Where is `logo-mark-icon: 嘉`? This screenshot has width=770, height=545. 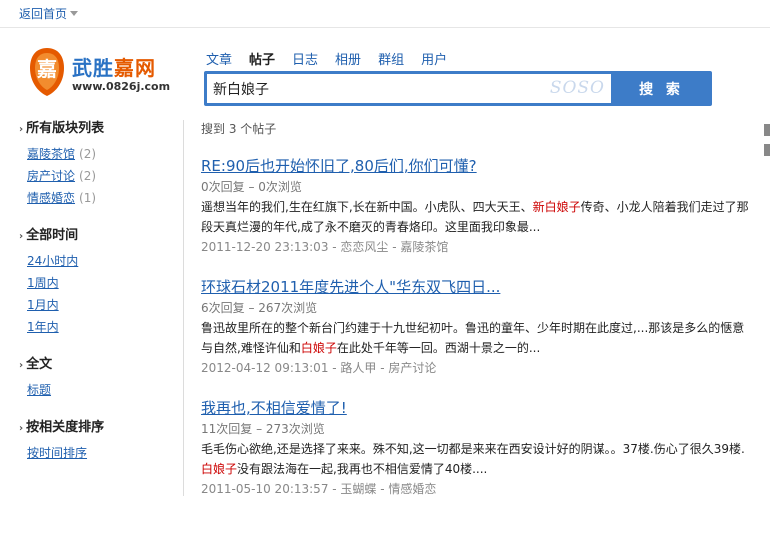
logo-mark-icon: 嘉 is located at coordinates (47, 72).